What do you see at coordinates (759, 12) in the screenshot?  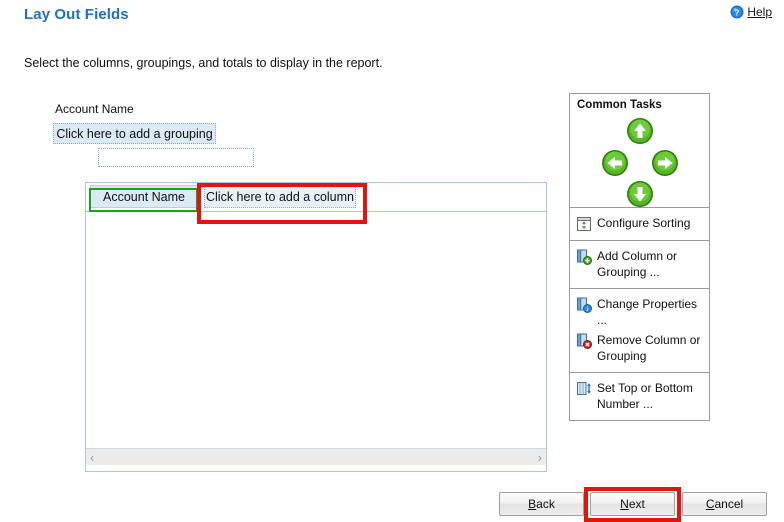 I see `help-label: Help` at bounding box center [759, 12].